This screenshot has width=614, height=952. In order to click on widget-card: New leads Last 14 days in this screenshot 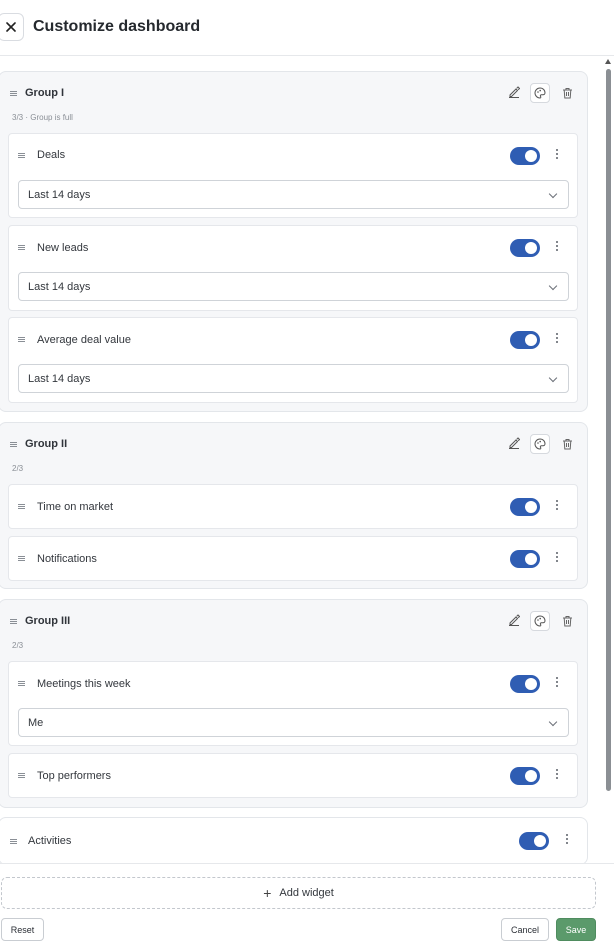, I will do `click(293, 268)`.